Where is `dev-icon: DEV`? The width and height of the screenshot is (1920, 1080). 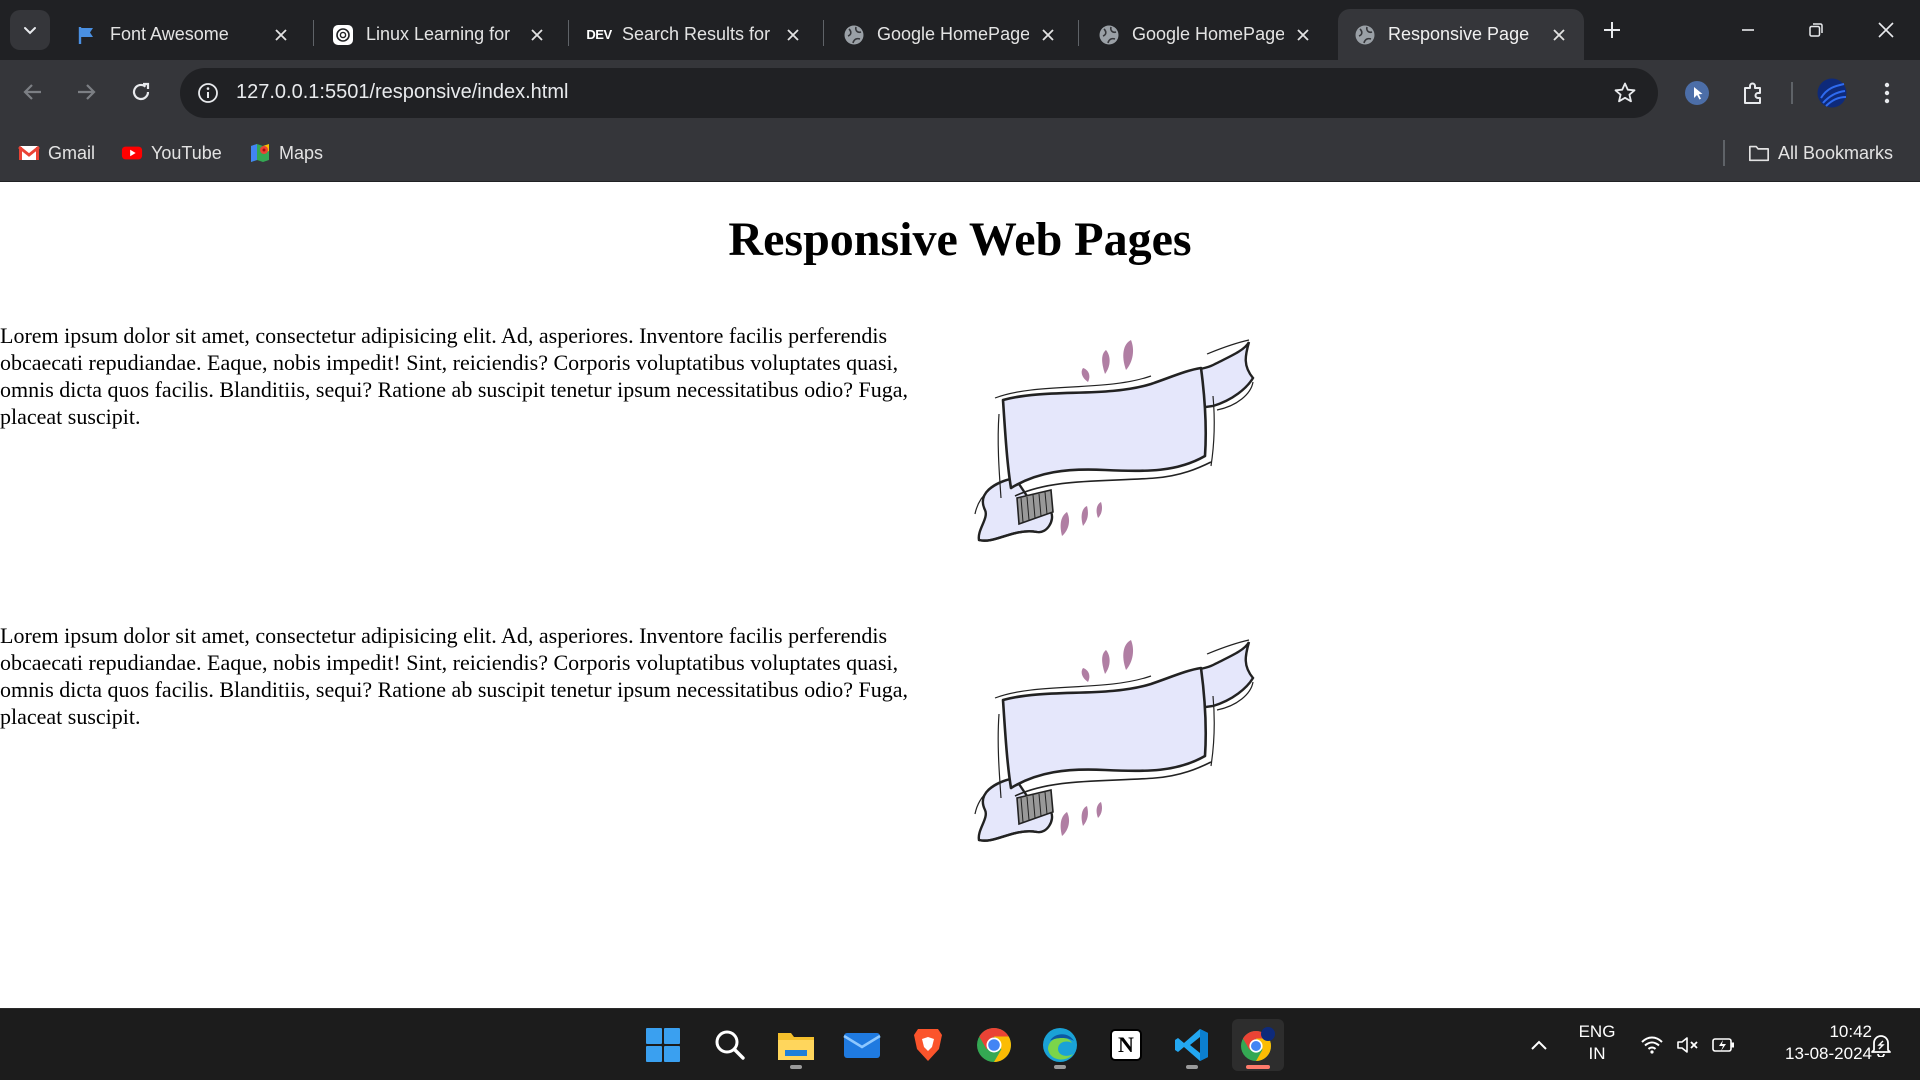
dev-icon: DEV is located at coordinates (599, 35).